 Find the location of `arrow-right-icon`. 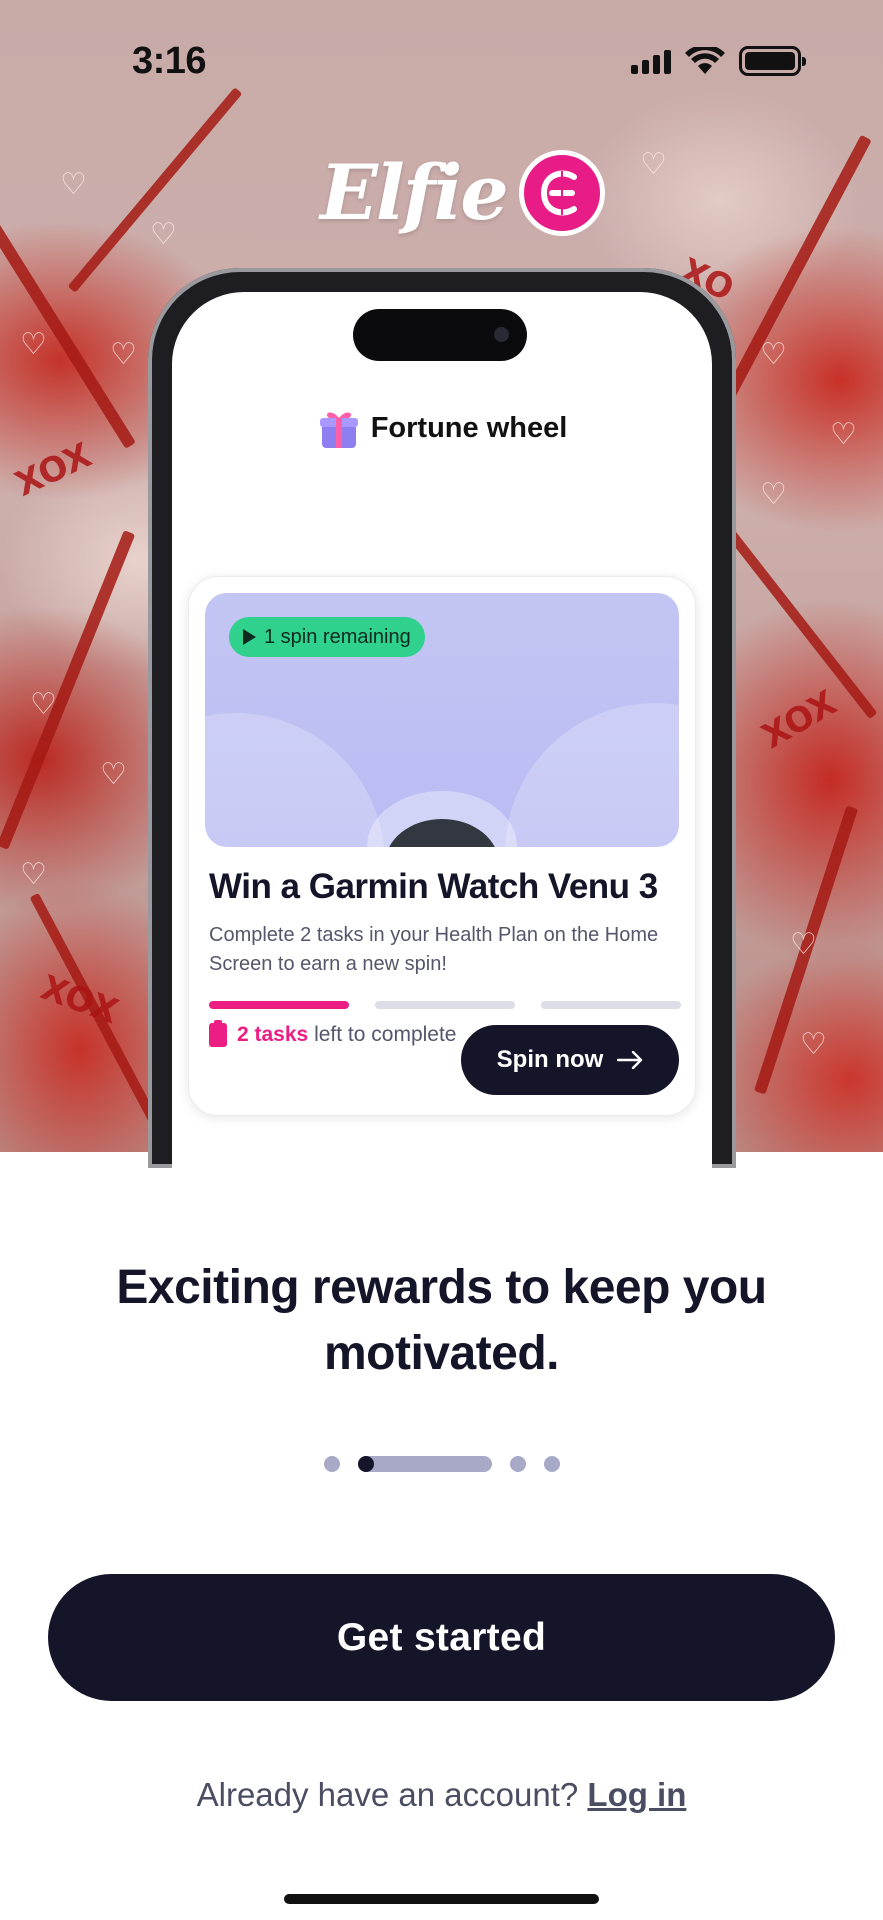

arrow-right-icon is located at coordinates (630, 1060).